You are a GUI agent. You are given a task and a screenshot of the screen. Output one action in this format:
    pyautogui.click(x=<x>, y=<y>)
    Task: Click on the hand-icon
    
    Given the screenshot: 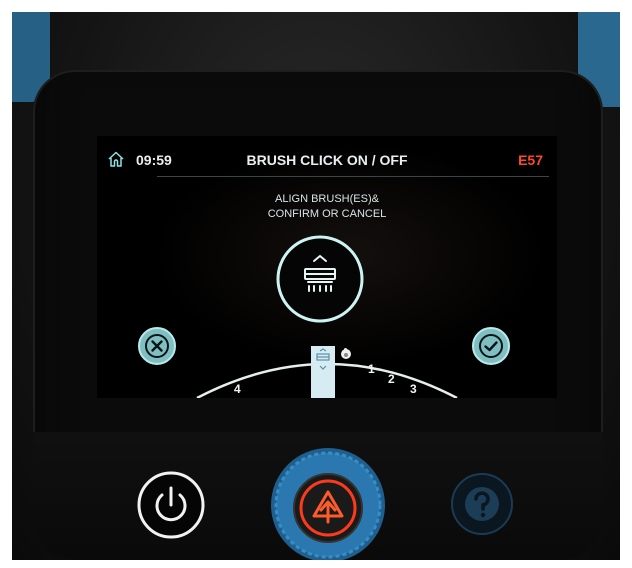 What is the action you would take?
    pyautogui.click(x=346, y=353)
    